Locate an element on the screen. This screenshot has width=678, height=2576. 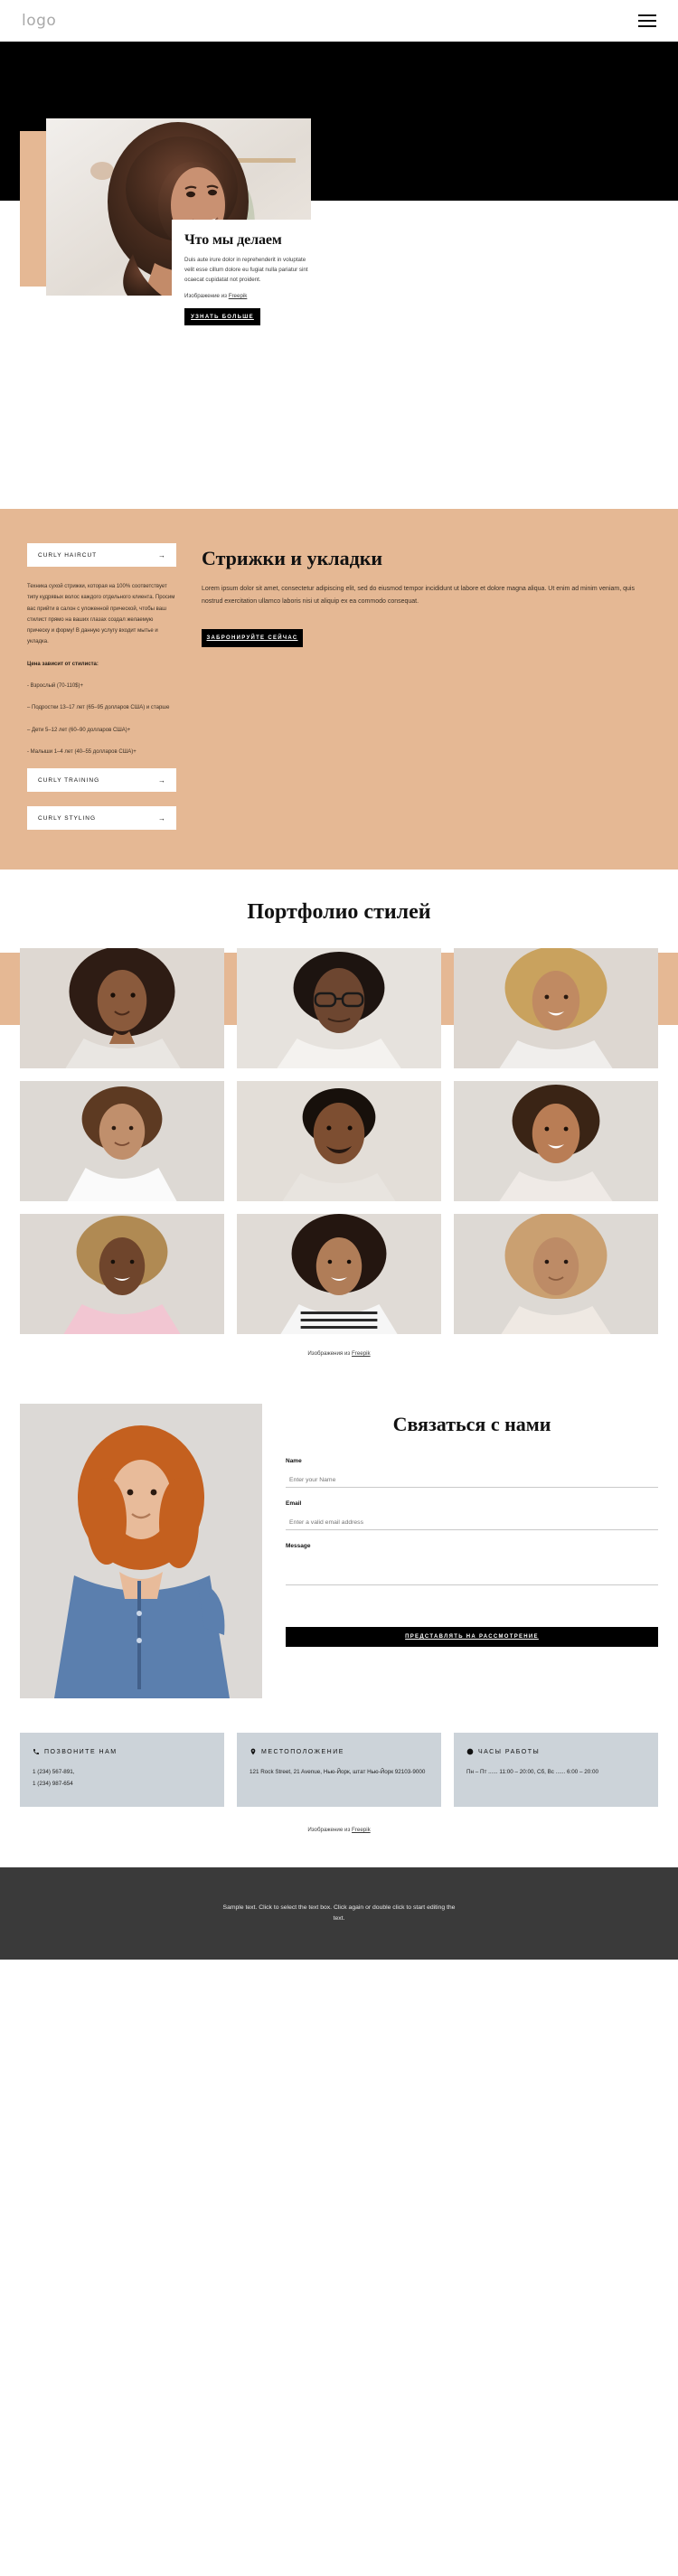
accordion-label: CURLY TRAINING is located at coordinates (69, 780).